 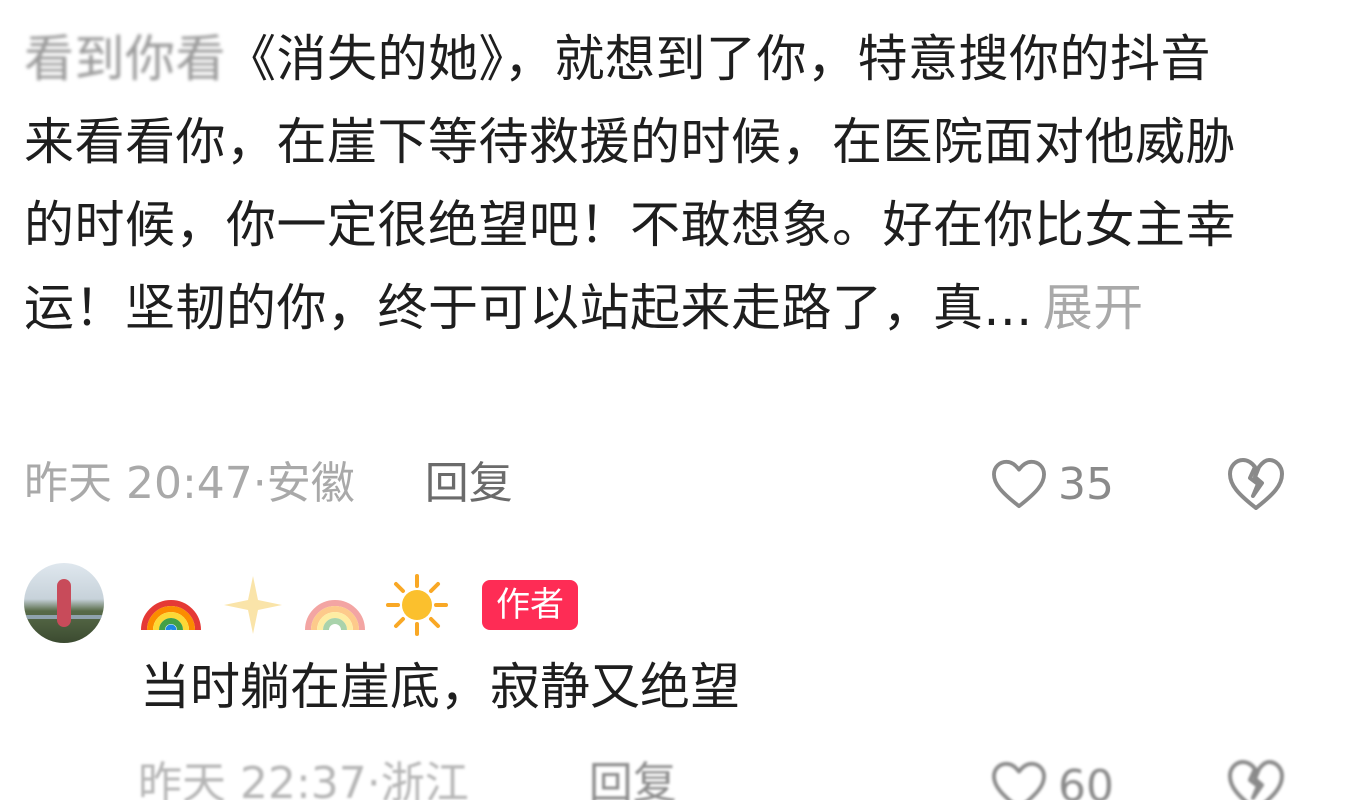 What do you see at coordinates (1086, 484) in the screenshot?
I see `like-count: 35` at bounding box center [1086, 484].